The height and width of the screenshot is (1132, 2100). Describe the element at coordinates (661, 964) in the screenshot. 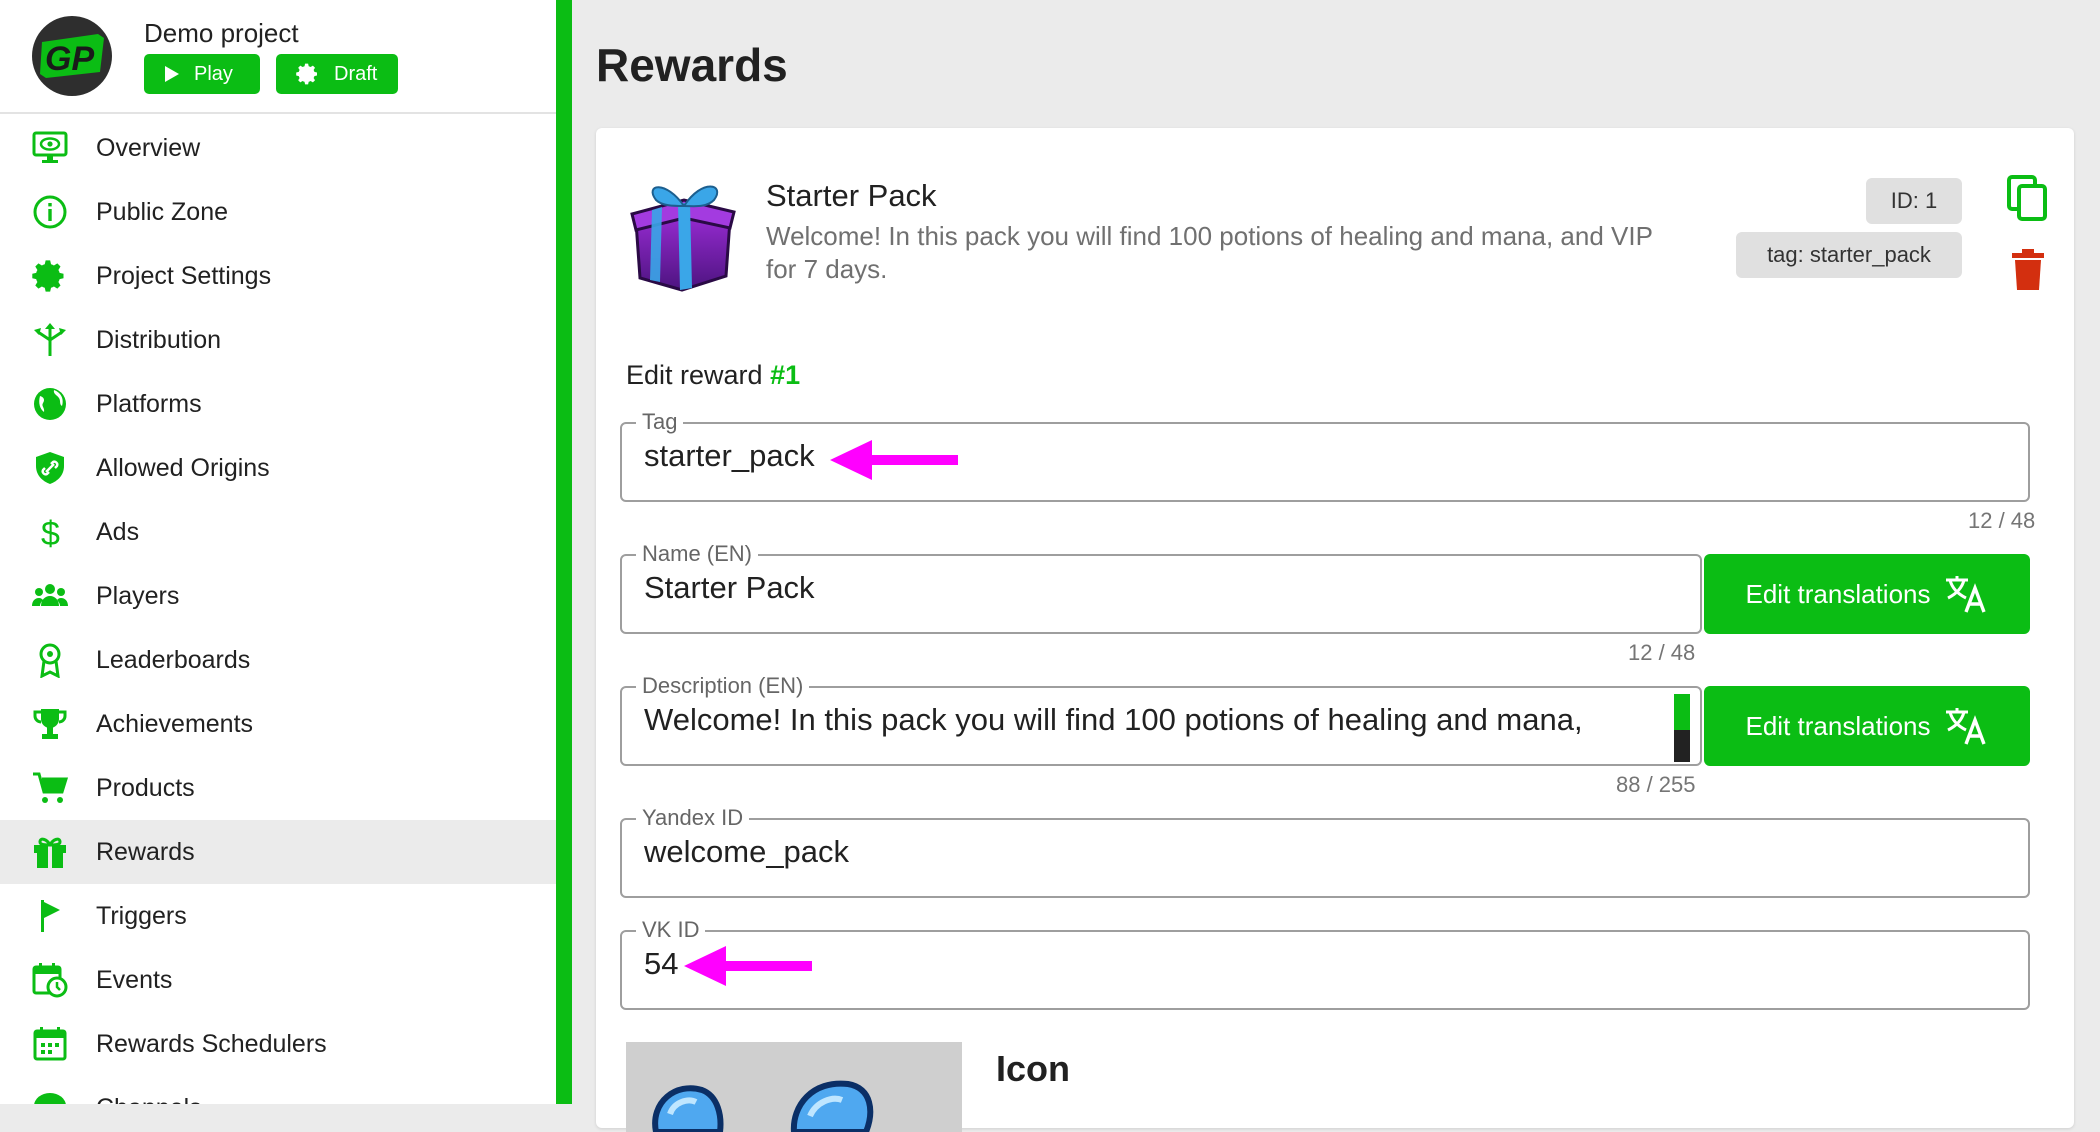

I see `vk-id-input: 54` at that location.